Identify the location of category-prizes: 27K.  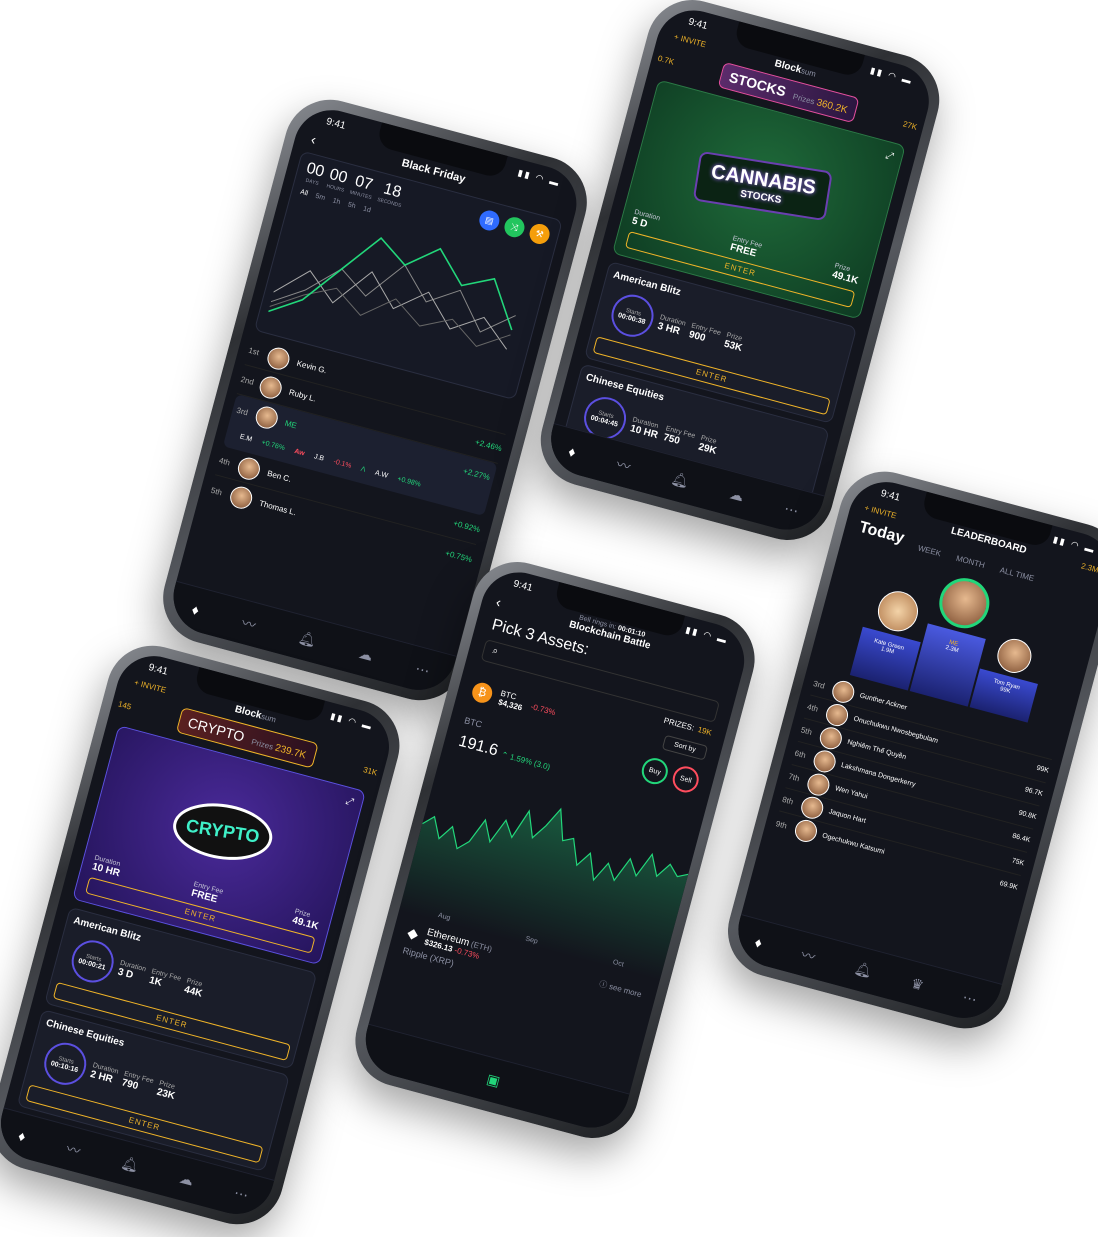
(910, 125).